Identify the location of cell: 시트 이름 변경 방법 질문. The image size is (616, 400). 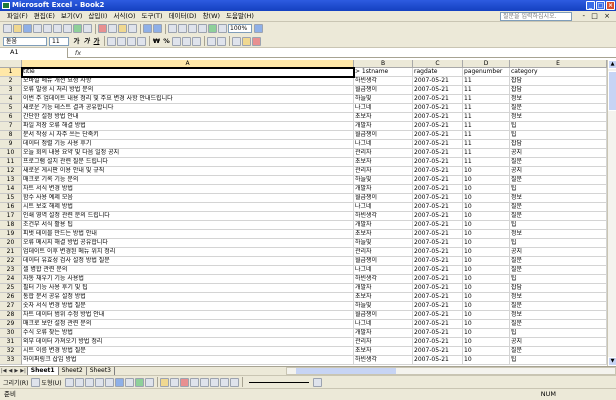
(188, 351).